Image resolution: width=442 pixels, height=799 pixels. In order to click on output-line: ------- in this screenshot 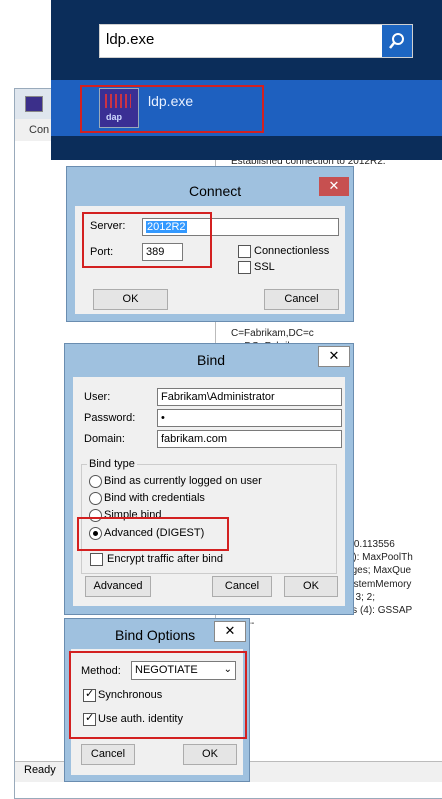, I will do `click(336, 623)`.